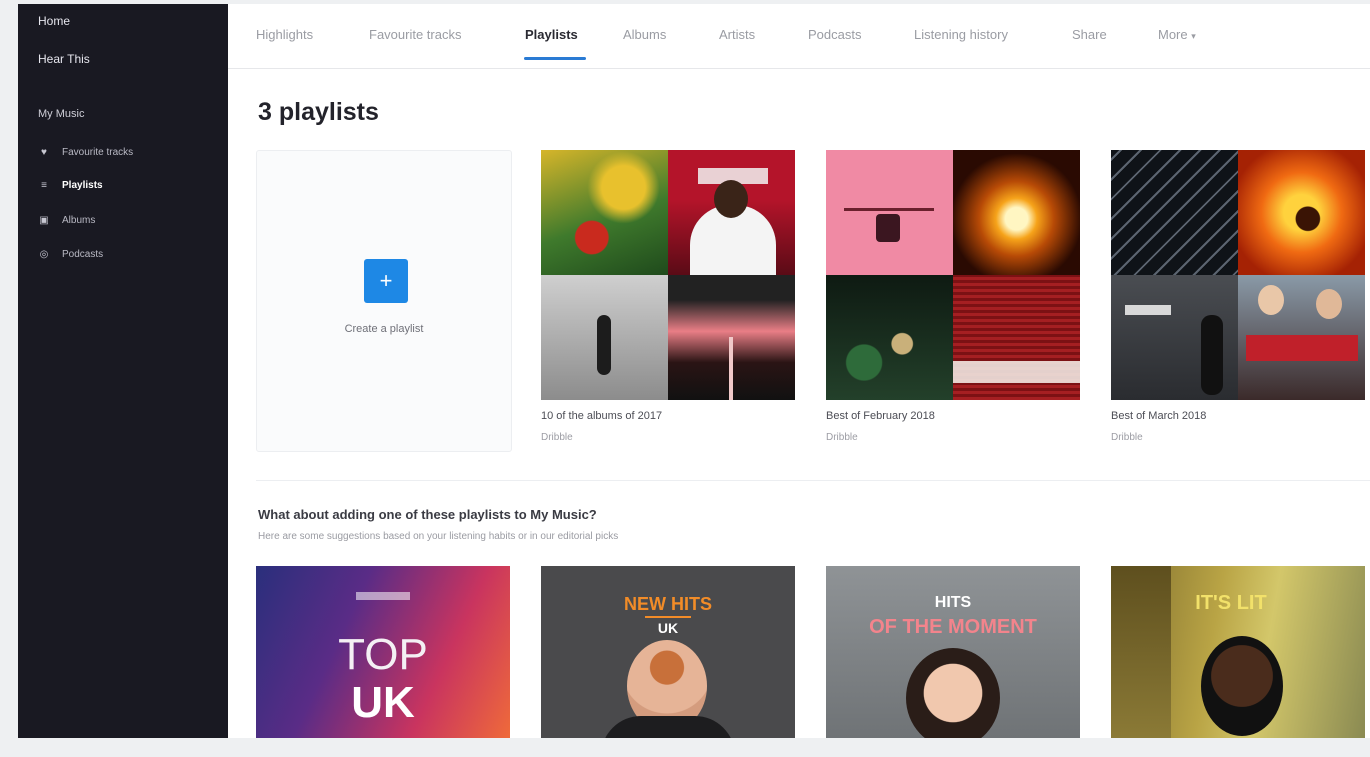  I want to click on sidebar-item-podcasts: ◎ Podcasts, so click(71, 254).